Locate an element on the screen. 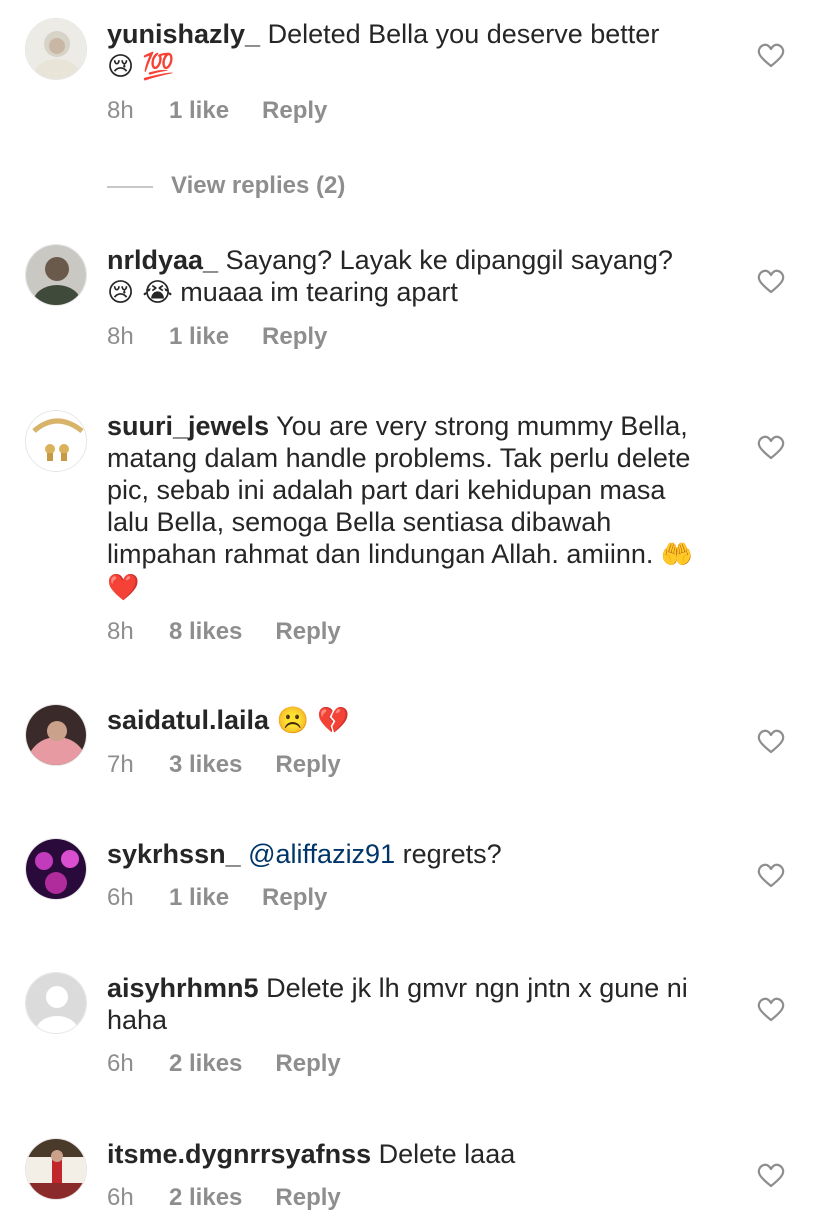  comment-username: yunishazly_ is located at coordinates (183, 34).